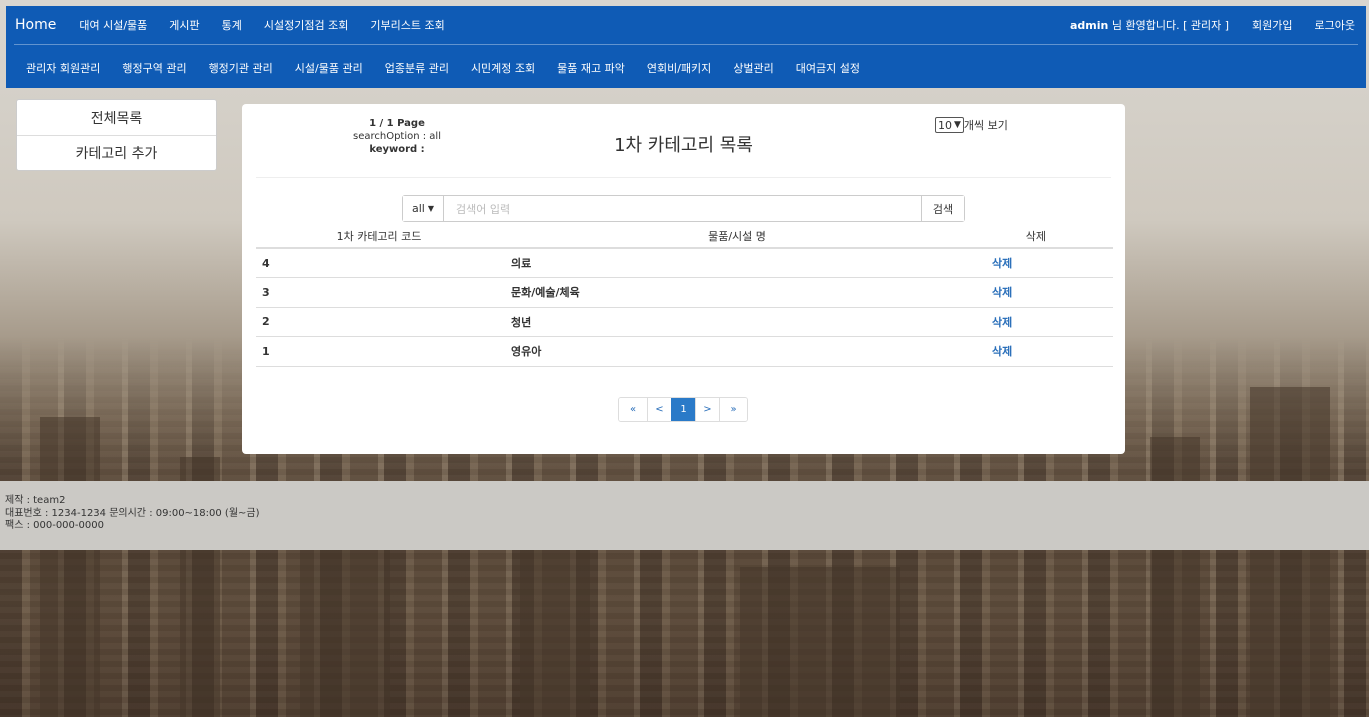  Describe the element at coordinates (633, 409) in the screenshot. I see `first-page-button: «` at that location.